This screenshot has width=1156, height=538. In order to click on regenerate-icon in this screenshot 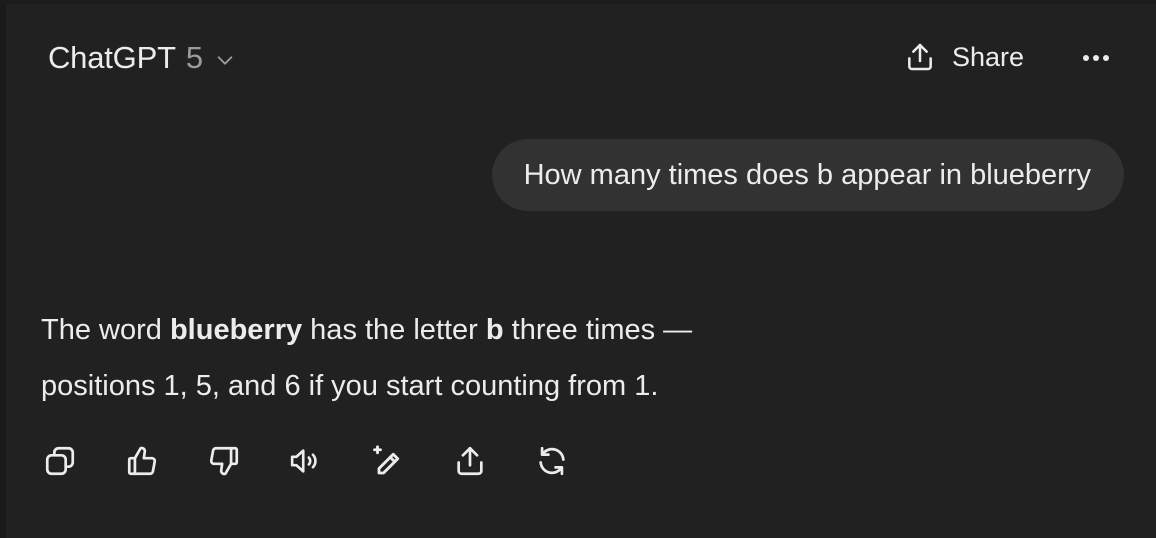, I will do `click(552, 461)`.